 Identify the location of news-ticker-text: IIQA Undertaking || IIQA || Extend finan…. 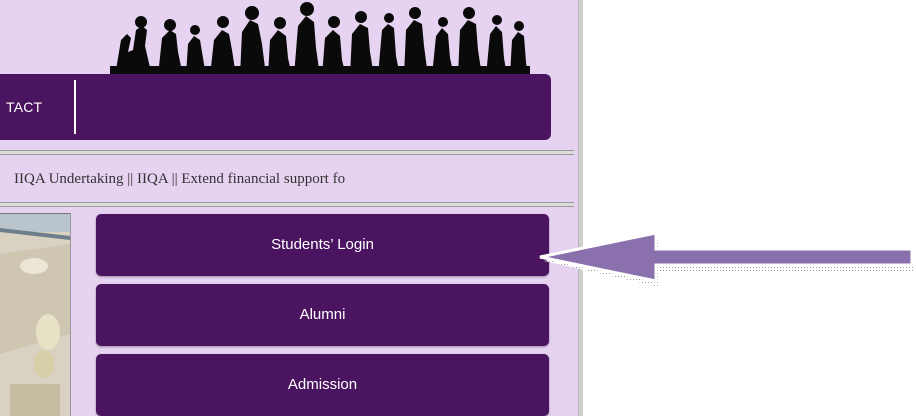
(179, 179).